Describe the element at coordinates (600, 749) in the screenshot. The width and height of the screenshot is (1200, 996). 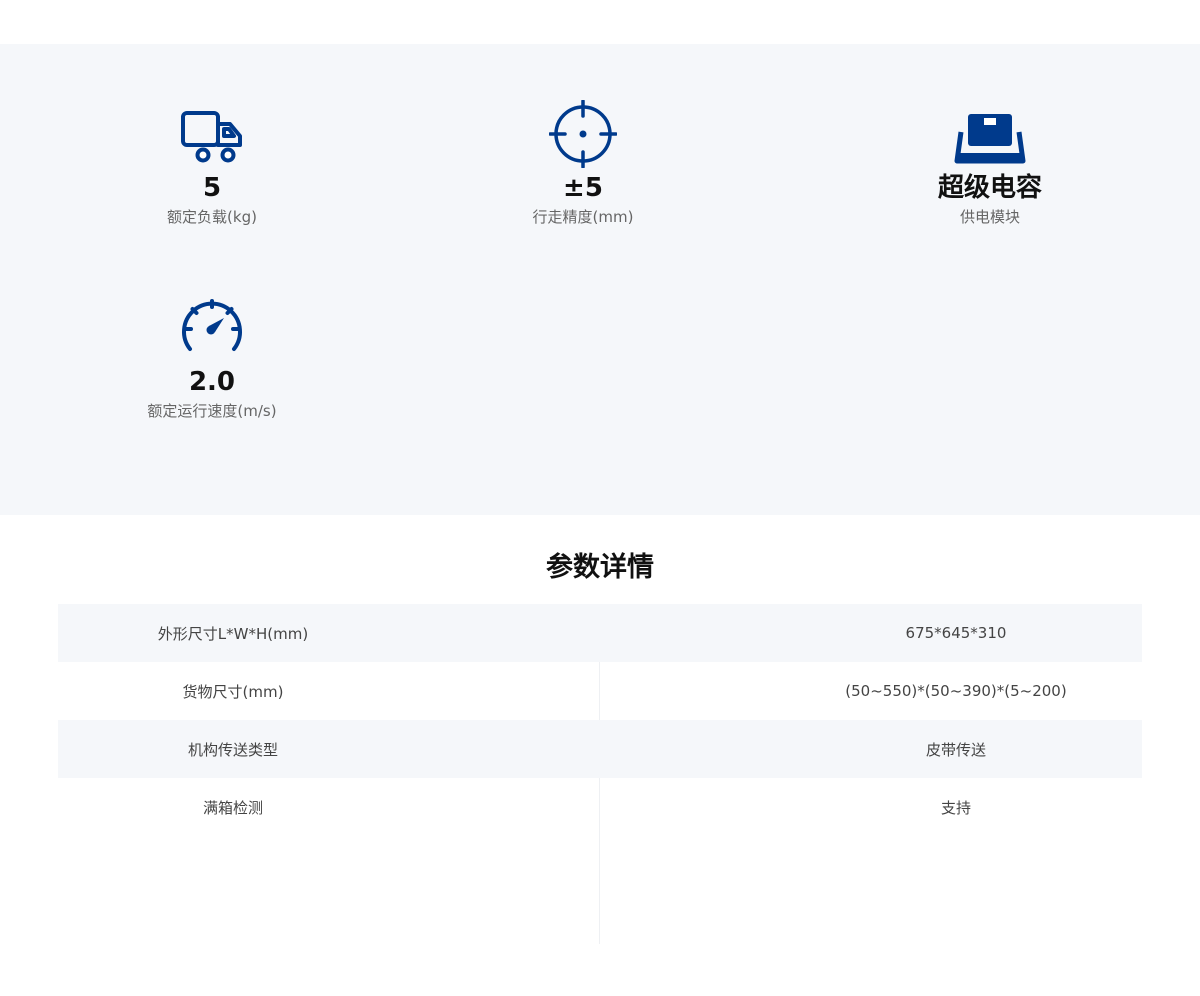
I see `table-row: 机构传送类型 皮带传送` at that location.